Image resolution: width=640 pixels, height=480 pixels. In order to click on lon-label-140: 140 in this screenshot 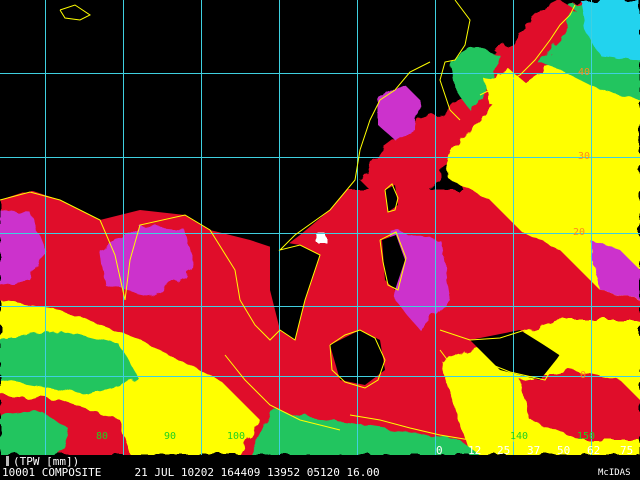, I will do `click(519, 436)`.